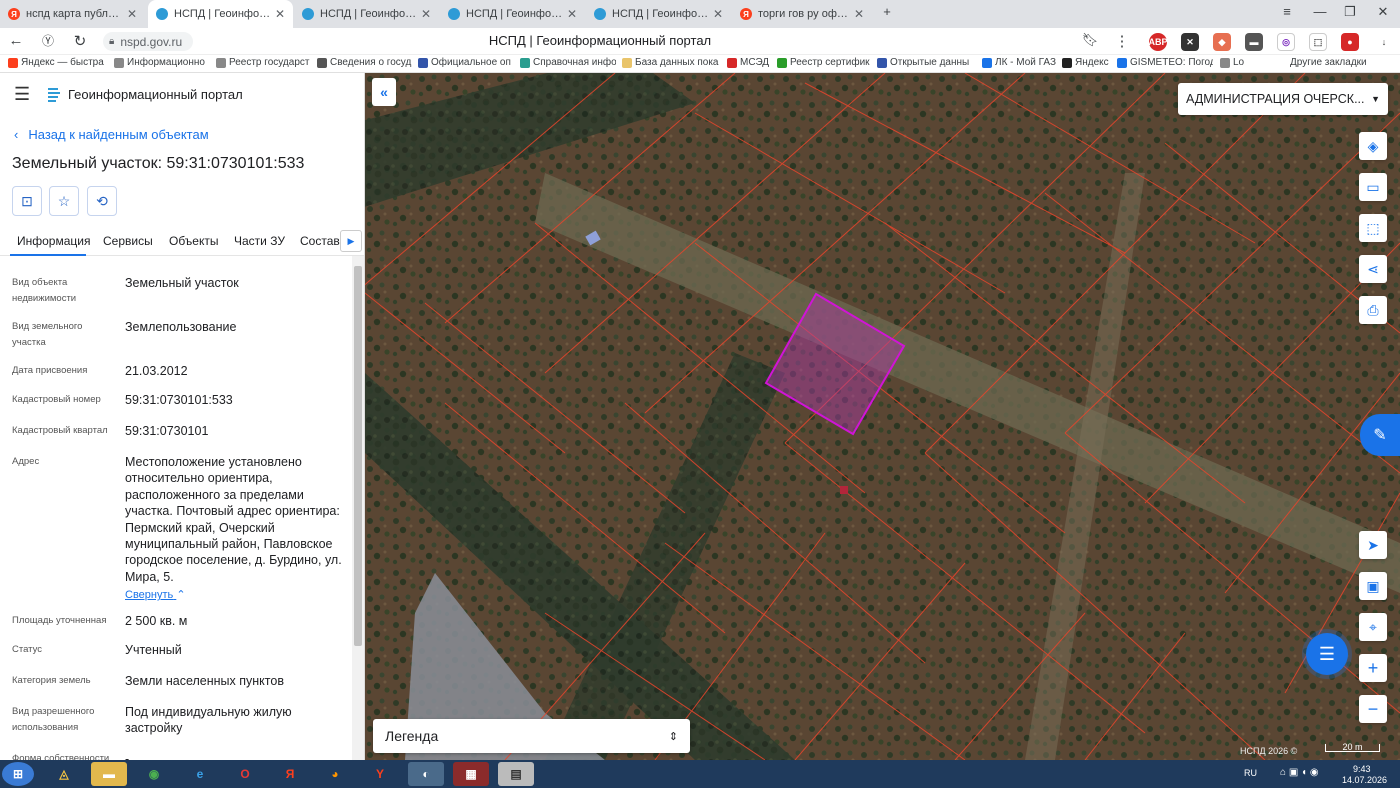  I want to click on tab-services: Сервисы, so click(128, 241).